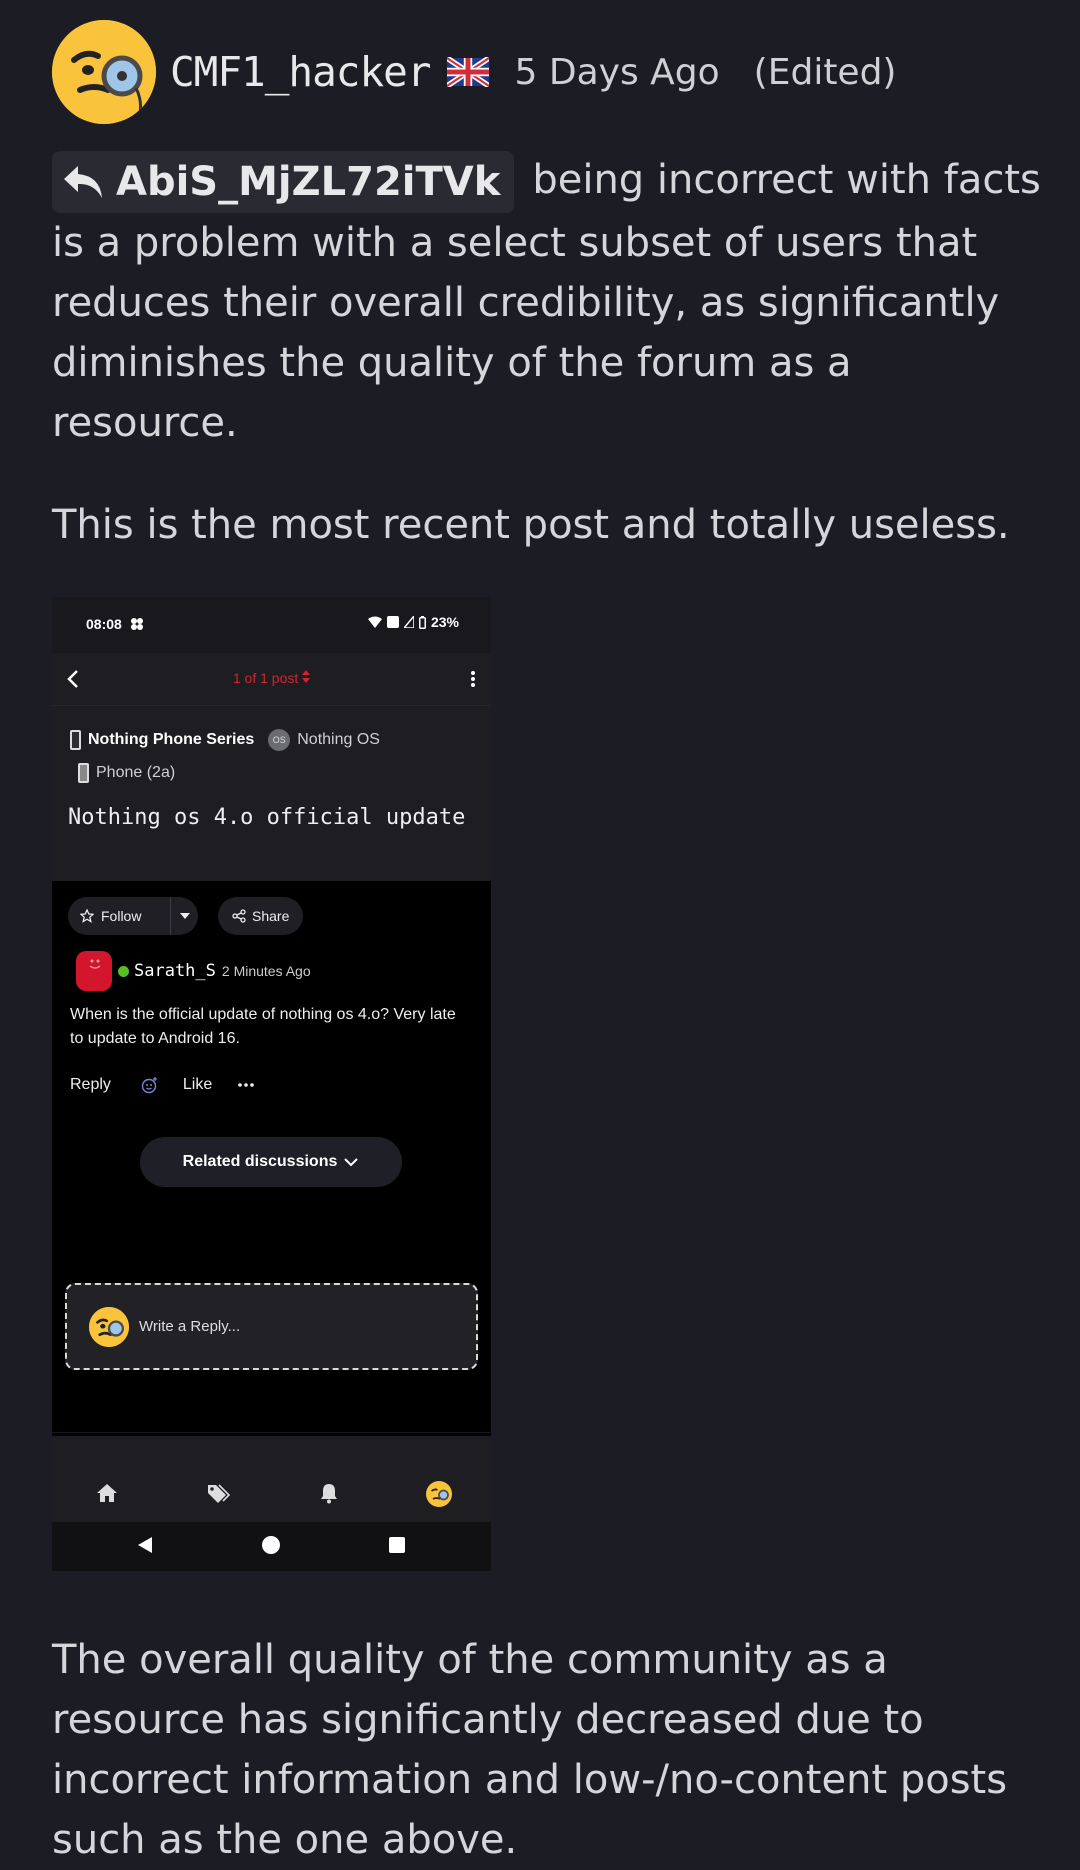  Describe the element at coordinates (306, 676) in the screenshot. I see `sort-arrows-icon` at that location.